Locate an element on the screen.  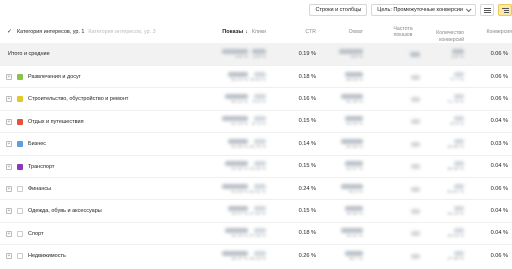
grouping-level3: Категория интересов, ур. 3 is located at coordinates (121, 32).